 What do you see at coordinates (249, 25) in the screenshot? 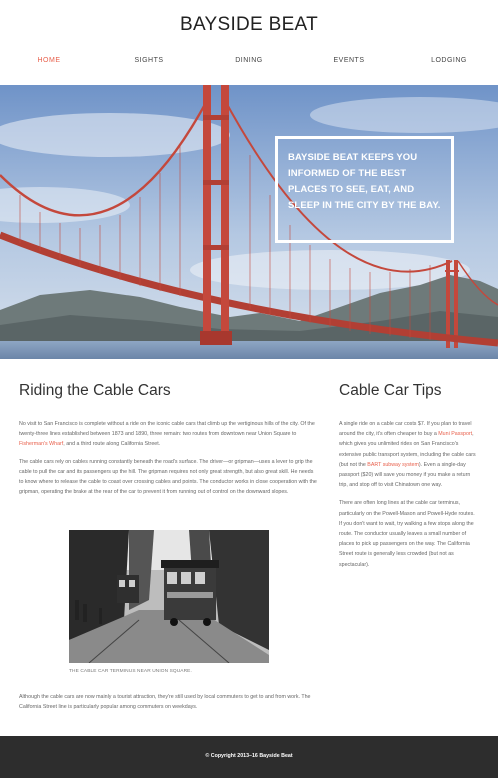
I see `site-title: BAYSIDE BEAT` at bounding box center [249, 25].